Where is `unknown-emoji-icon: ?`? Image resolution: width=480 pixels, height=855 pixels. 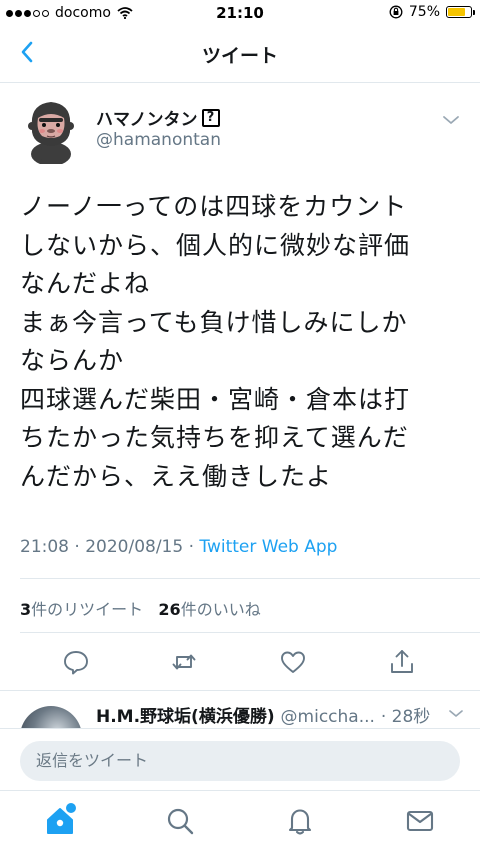 unknown-emoji-icon: ? is located at coordinates (210, 117).